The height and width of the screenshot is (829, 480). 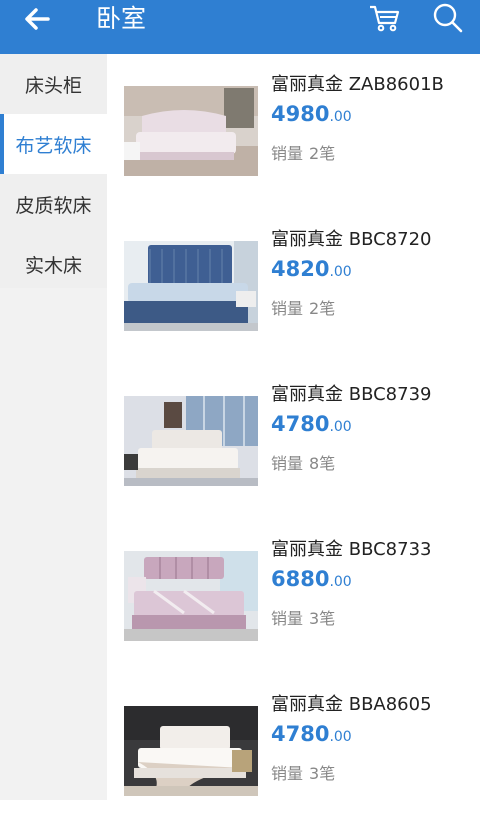 I want to click on product-name: 富丽真金 BBC8739, so click(x=351, y=393).